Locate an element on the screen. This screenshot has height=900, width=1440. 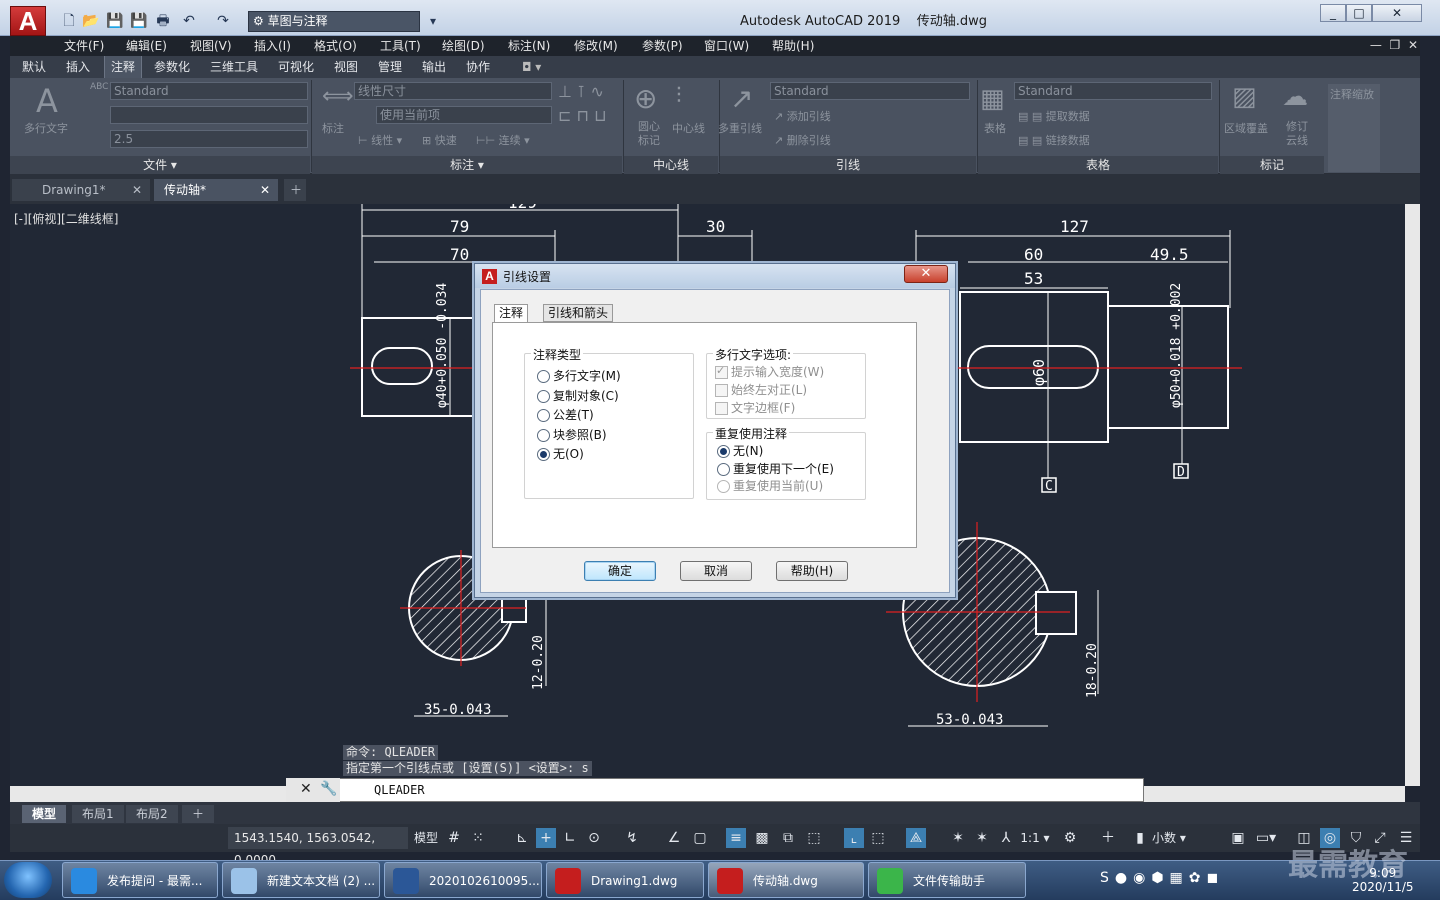
taskbar-item-shaft: 传动轴.dwg is located at coordinates (786, 880).